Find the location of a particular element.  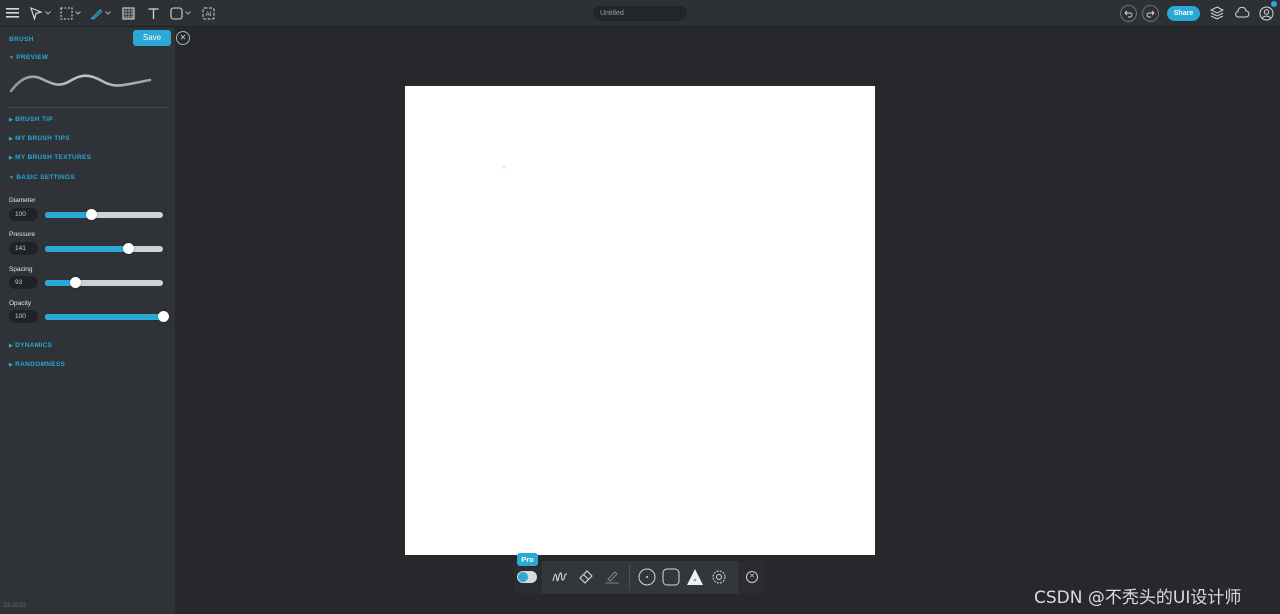

marquee-select-icon is located at coordinates (70, 13).